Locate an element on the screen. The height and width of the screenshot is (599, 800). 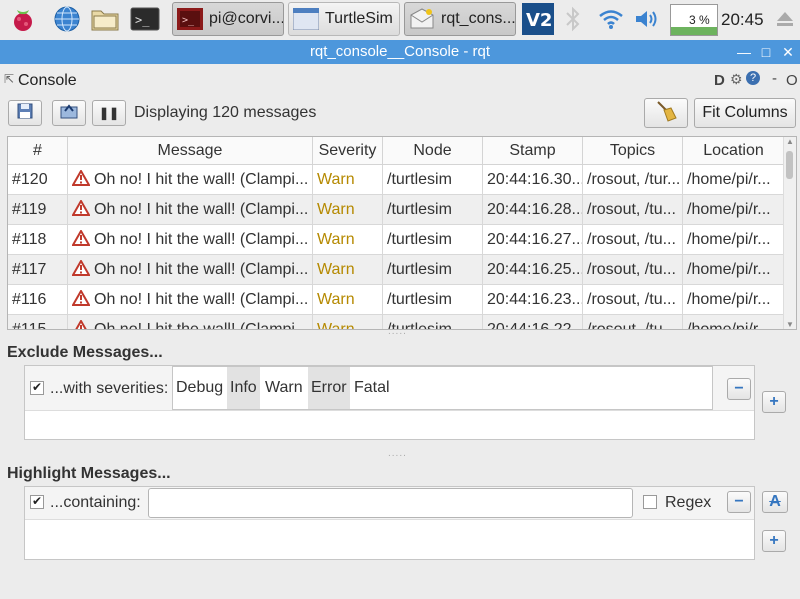
exclude-enabled-checkbox: ✔ is located at coordinates (37, 388).